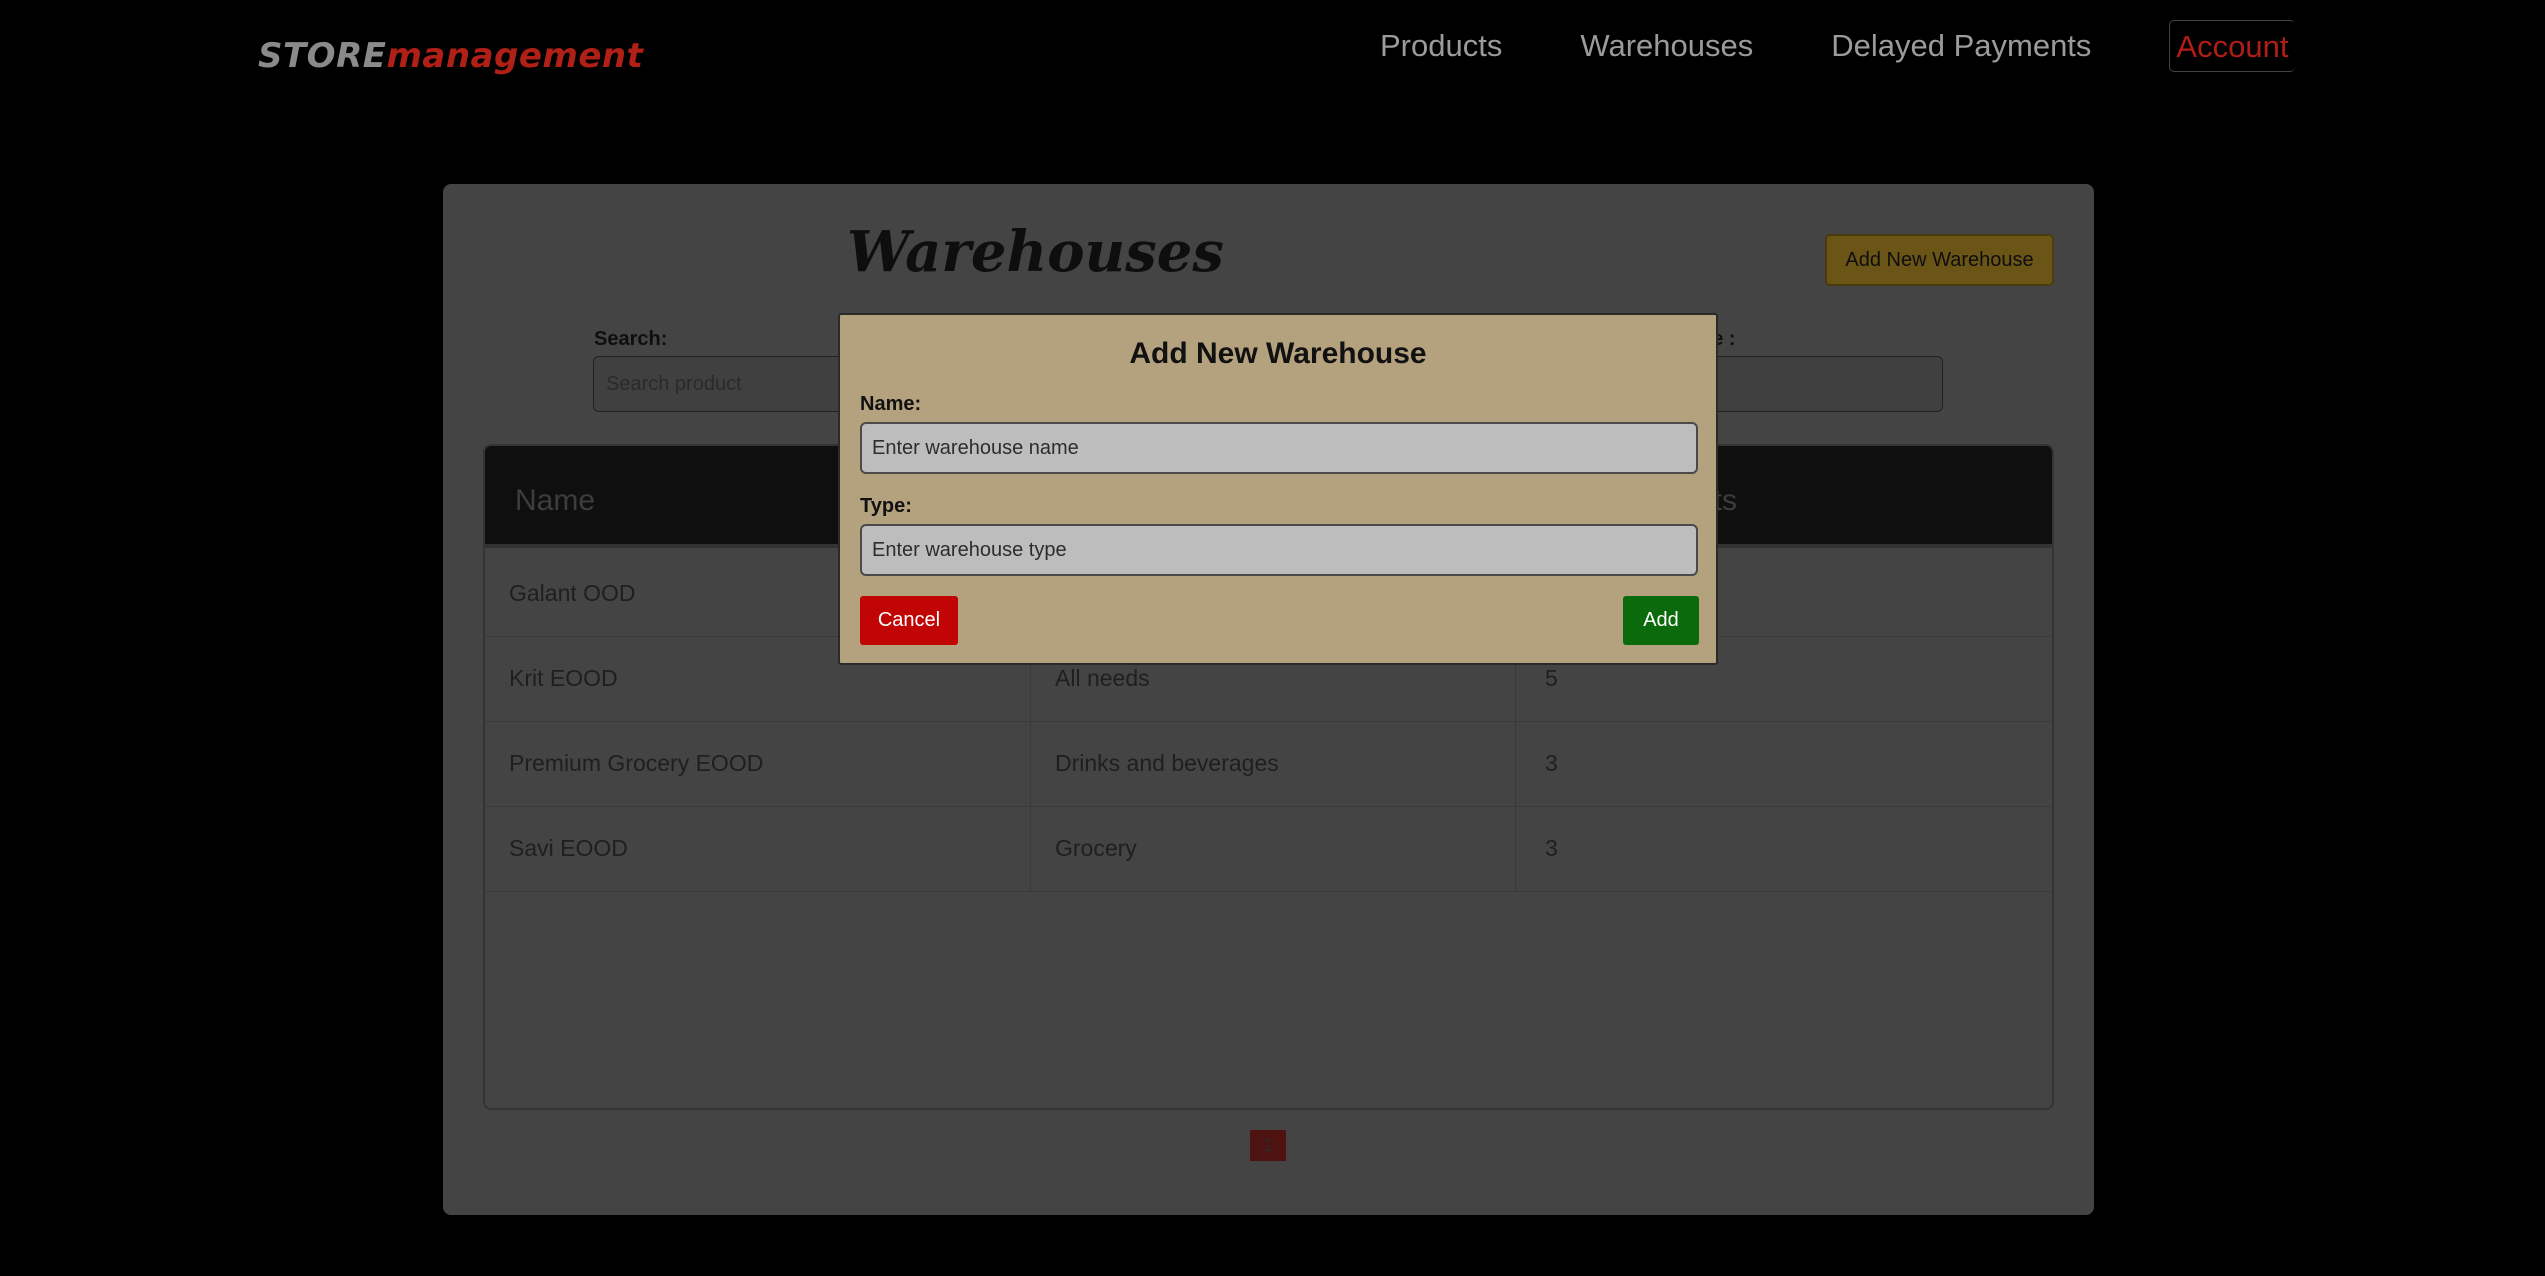 This screenshot has width=2545, height=1276. I want to click on cell-products: 5, so click(1551, 678).